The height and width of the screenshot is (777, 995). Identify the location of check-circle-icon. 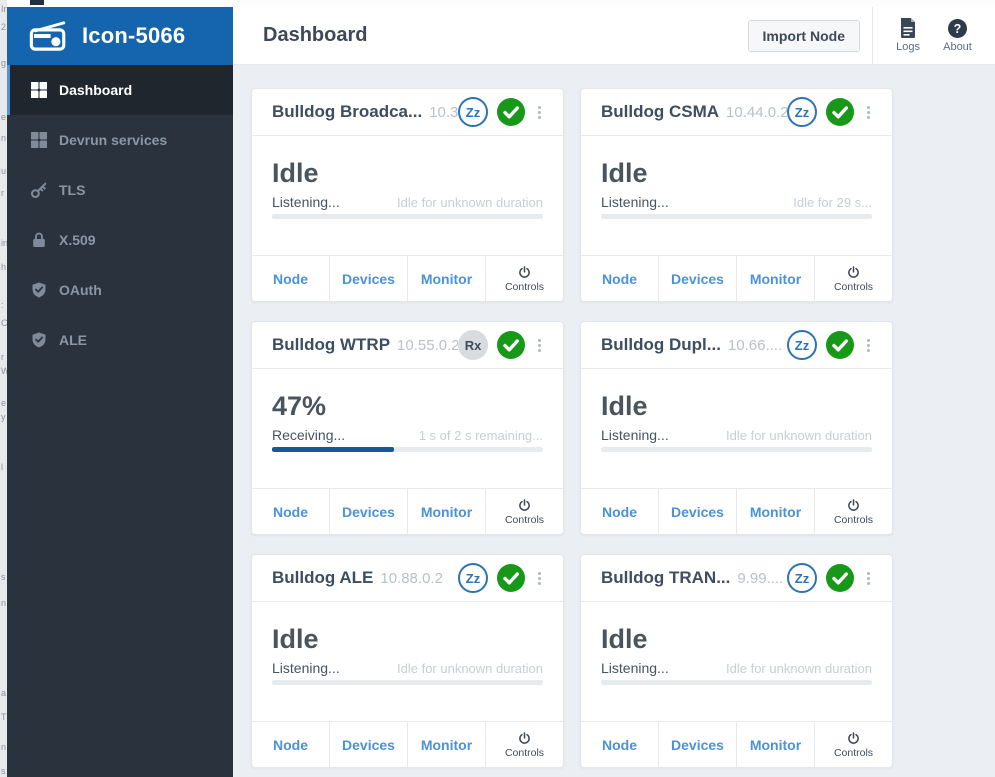
(511, 345).